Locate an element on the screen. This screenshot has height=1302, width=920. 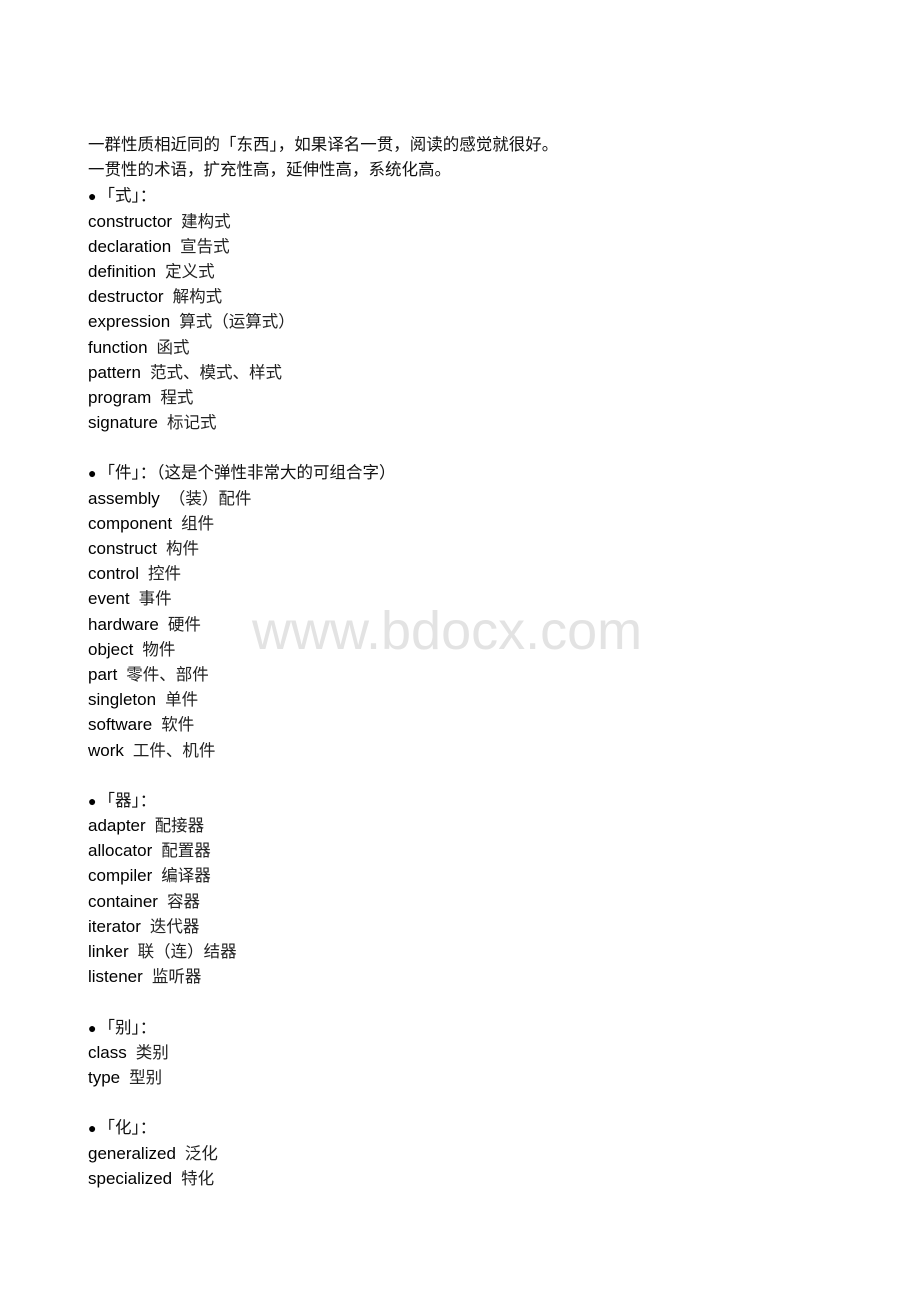
term-row: compiler 编译器 is located at coordinates (468, 875).